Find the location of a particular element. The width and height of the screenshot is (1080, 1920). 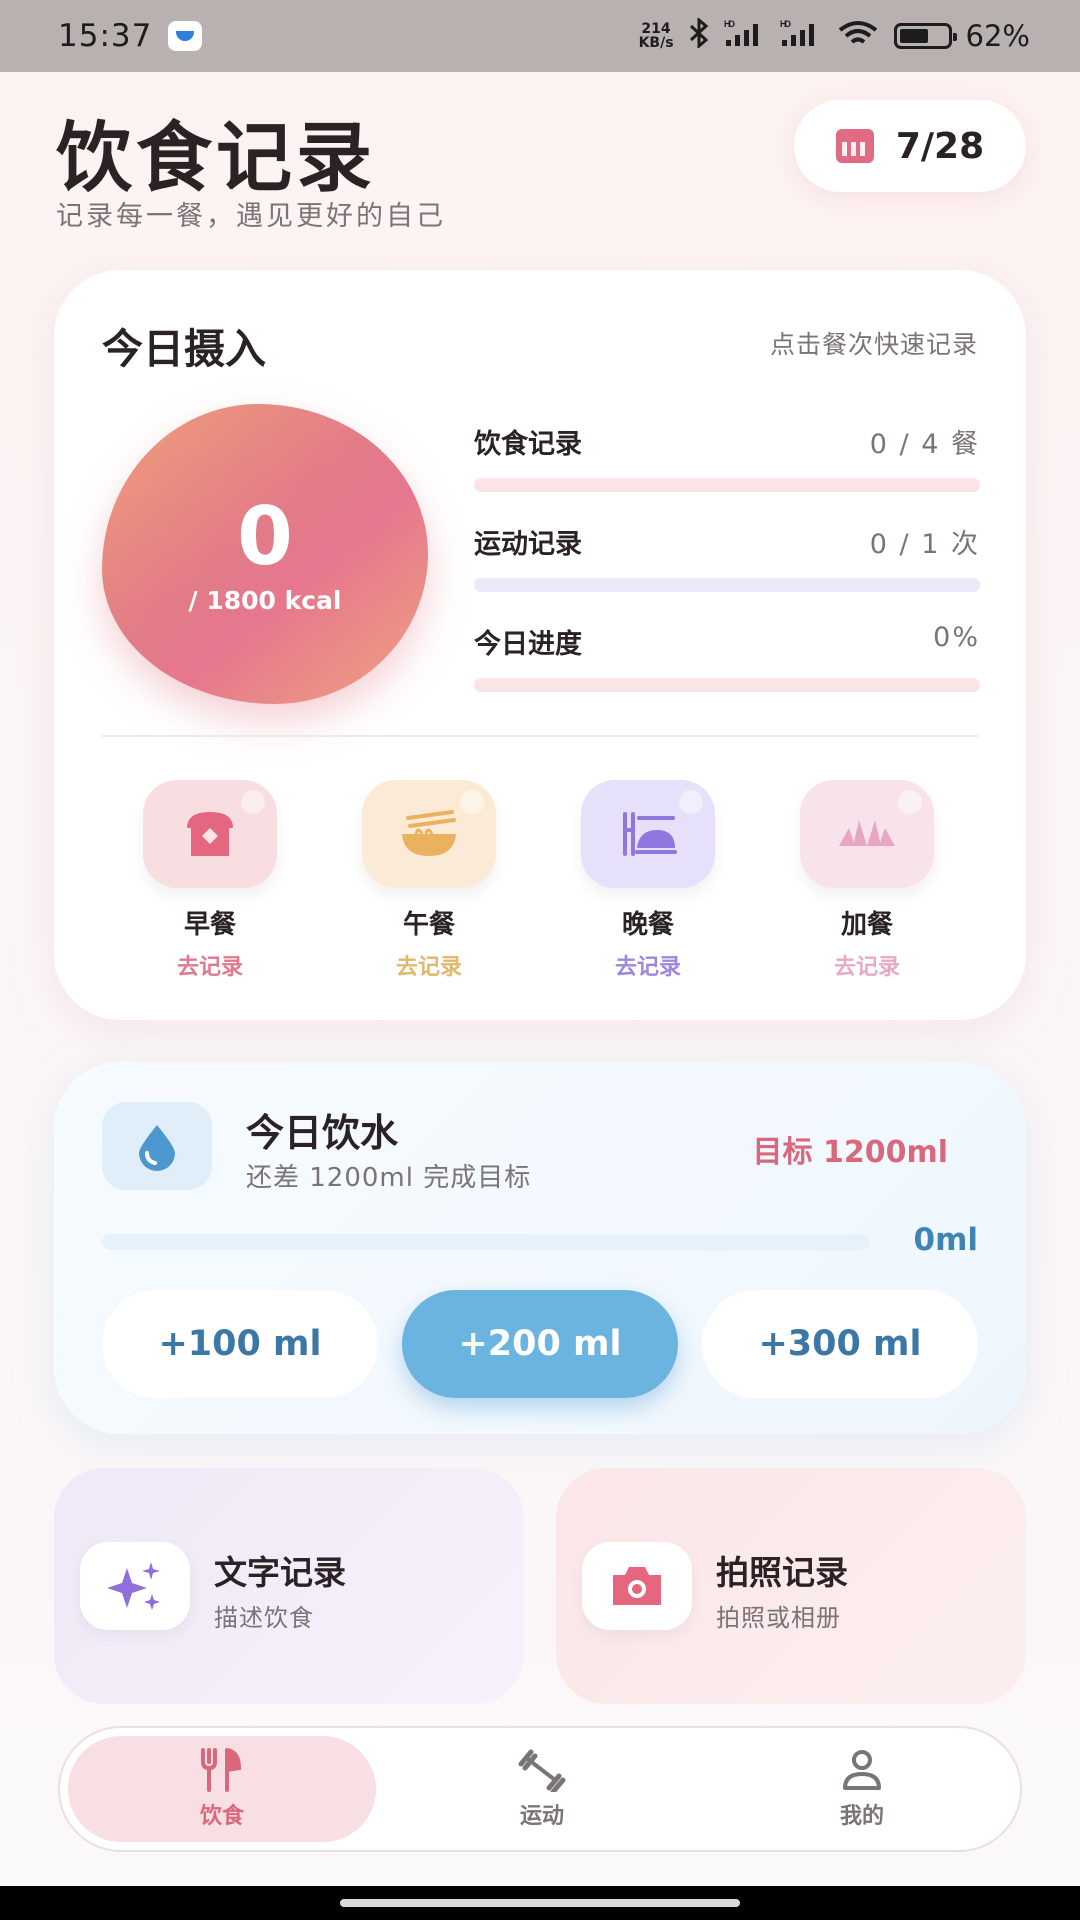

water-icon-box is located at coordinates (157, 1146).